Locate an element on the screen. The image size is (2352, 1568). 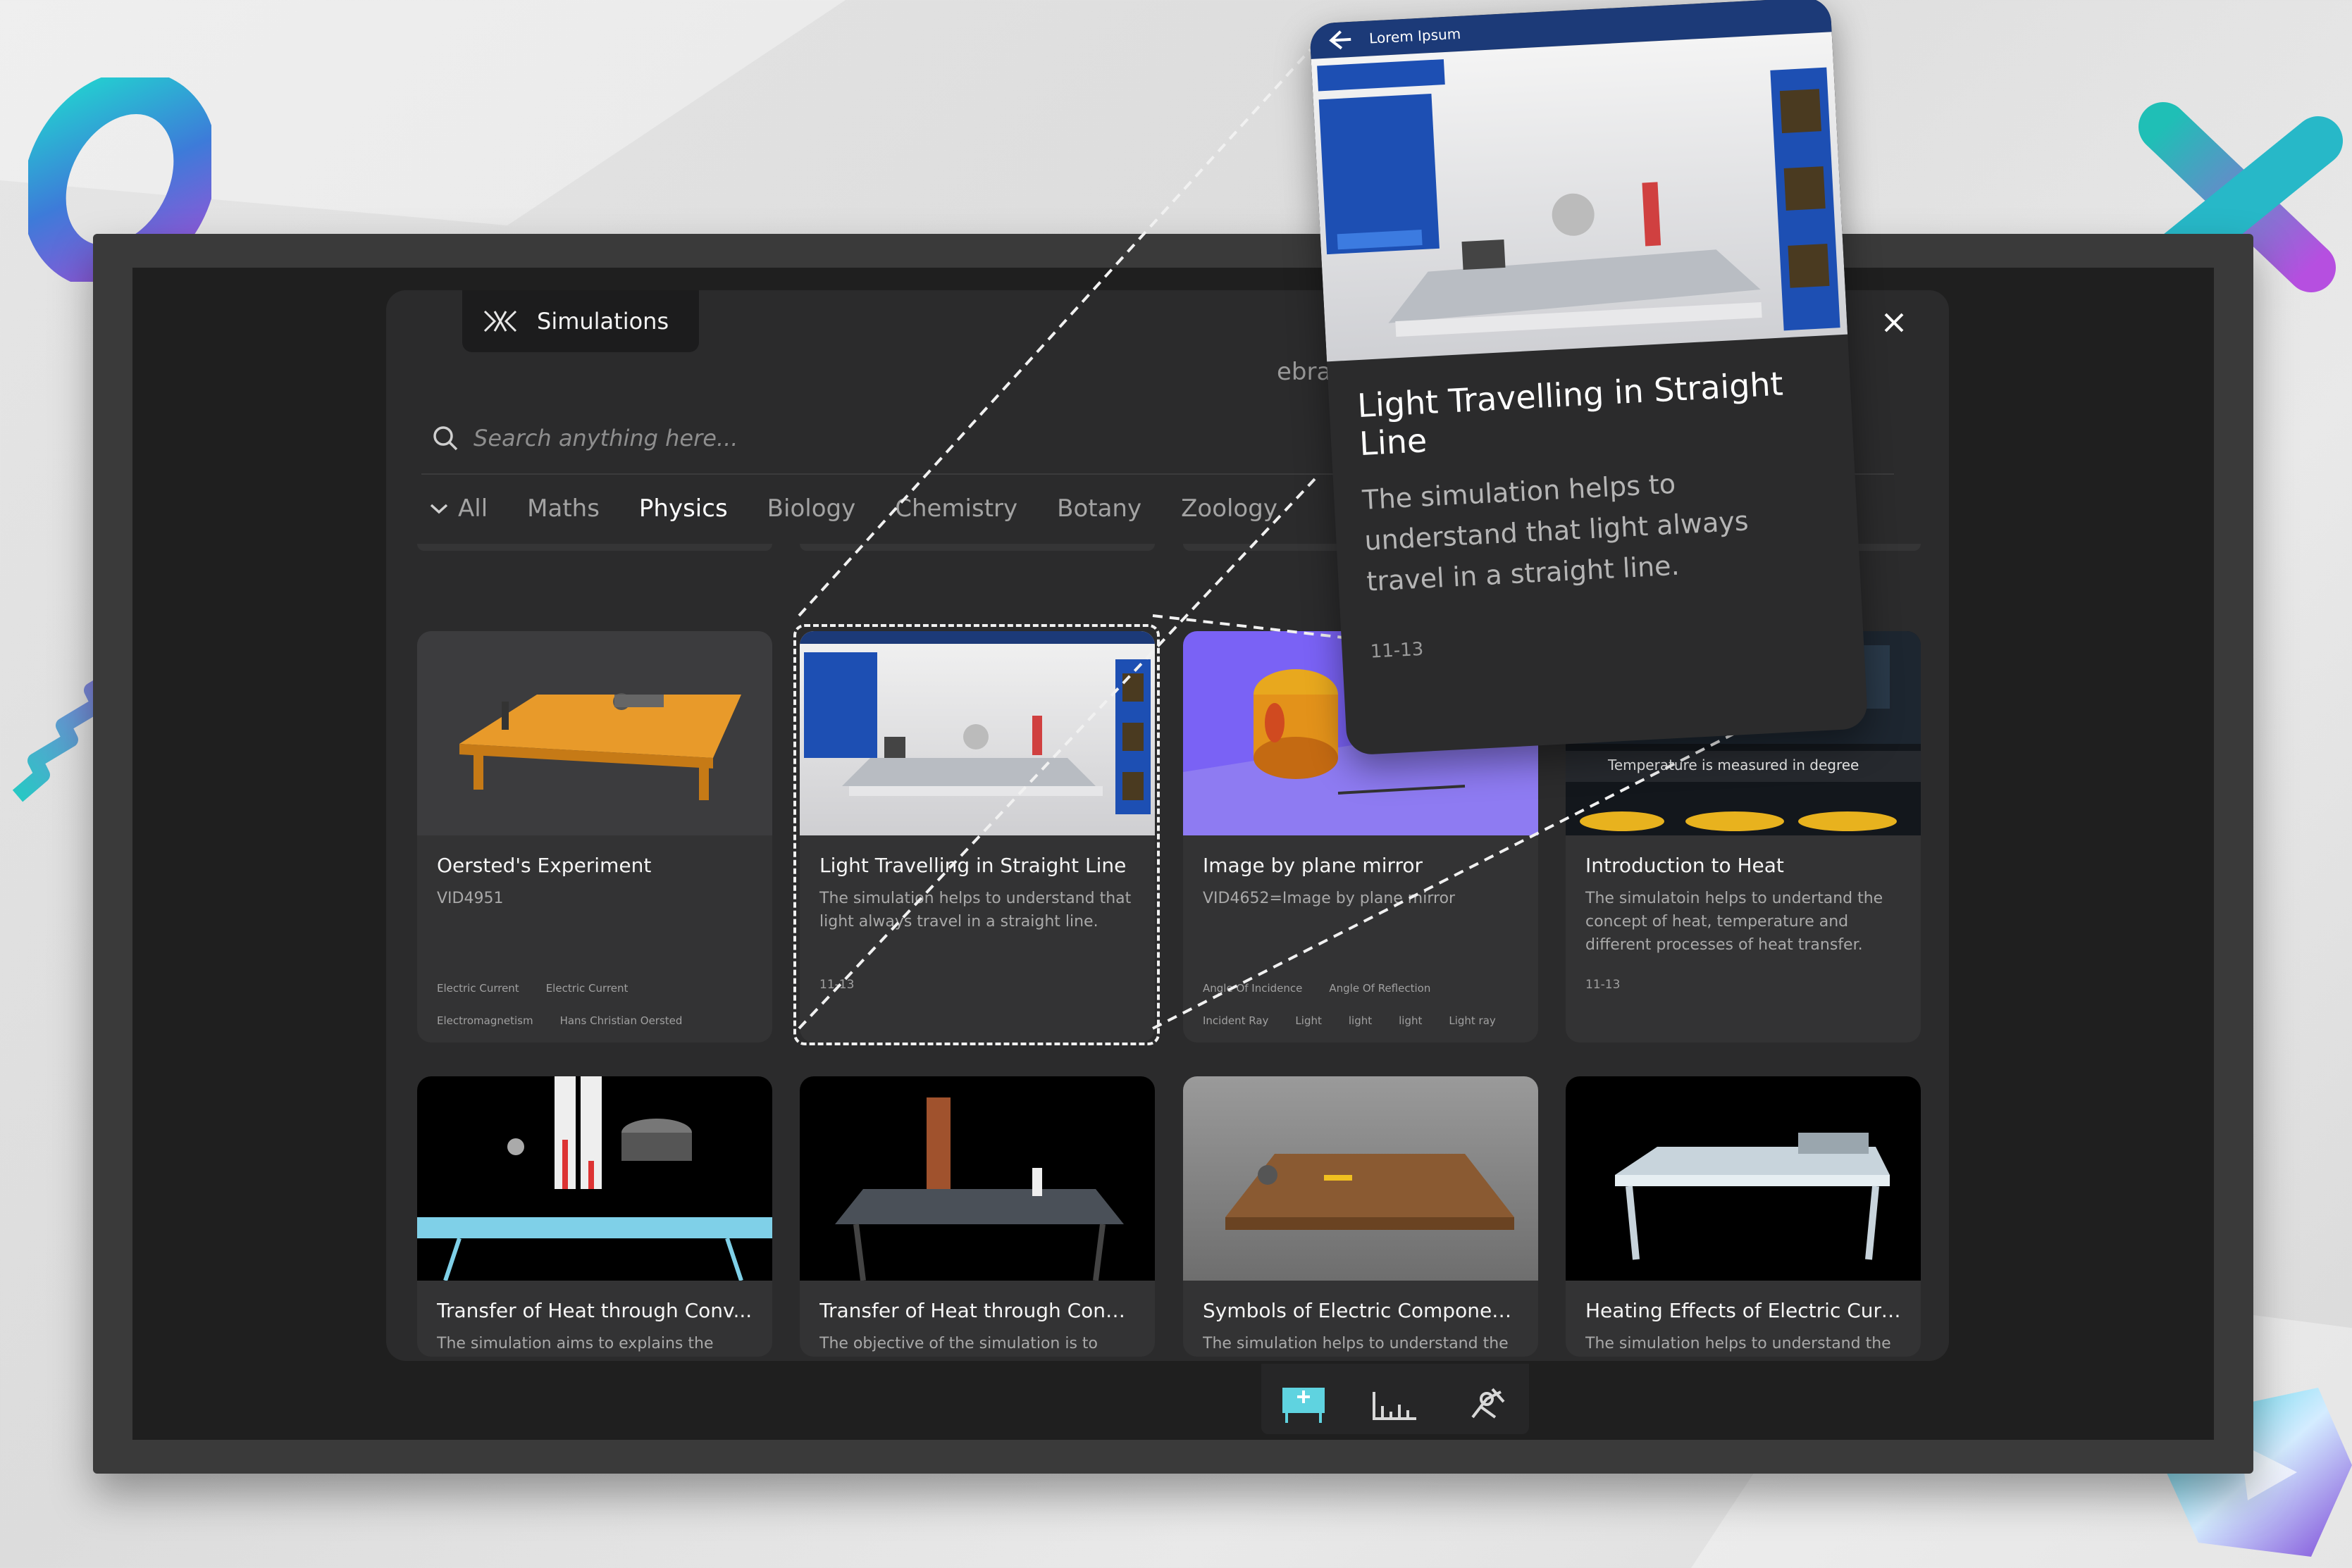
preview-title: Light Travelling in Straight Line is located at coordinates (1570, 413).